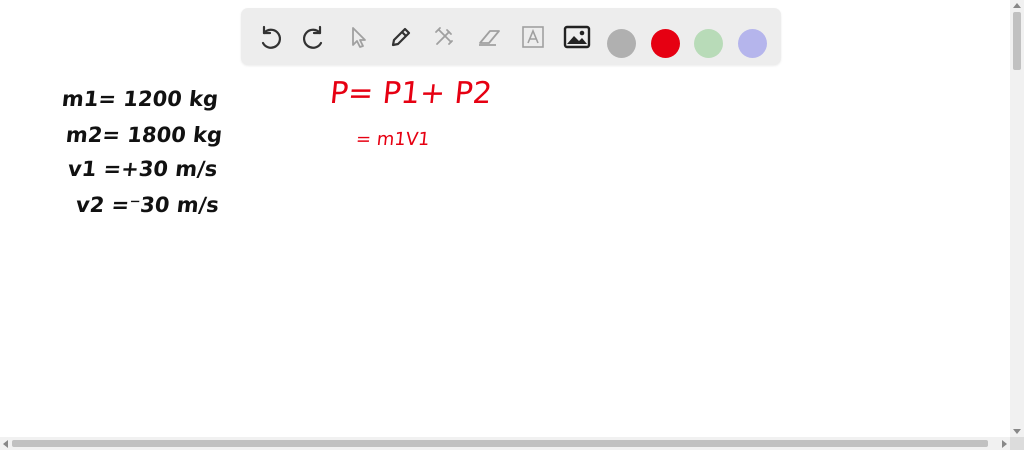  What do you see at coordinates (314, 37) in the screenshot?
I see `redo-icon` at bounding box center [314, 37].